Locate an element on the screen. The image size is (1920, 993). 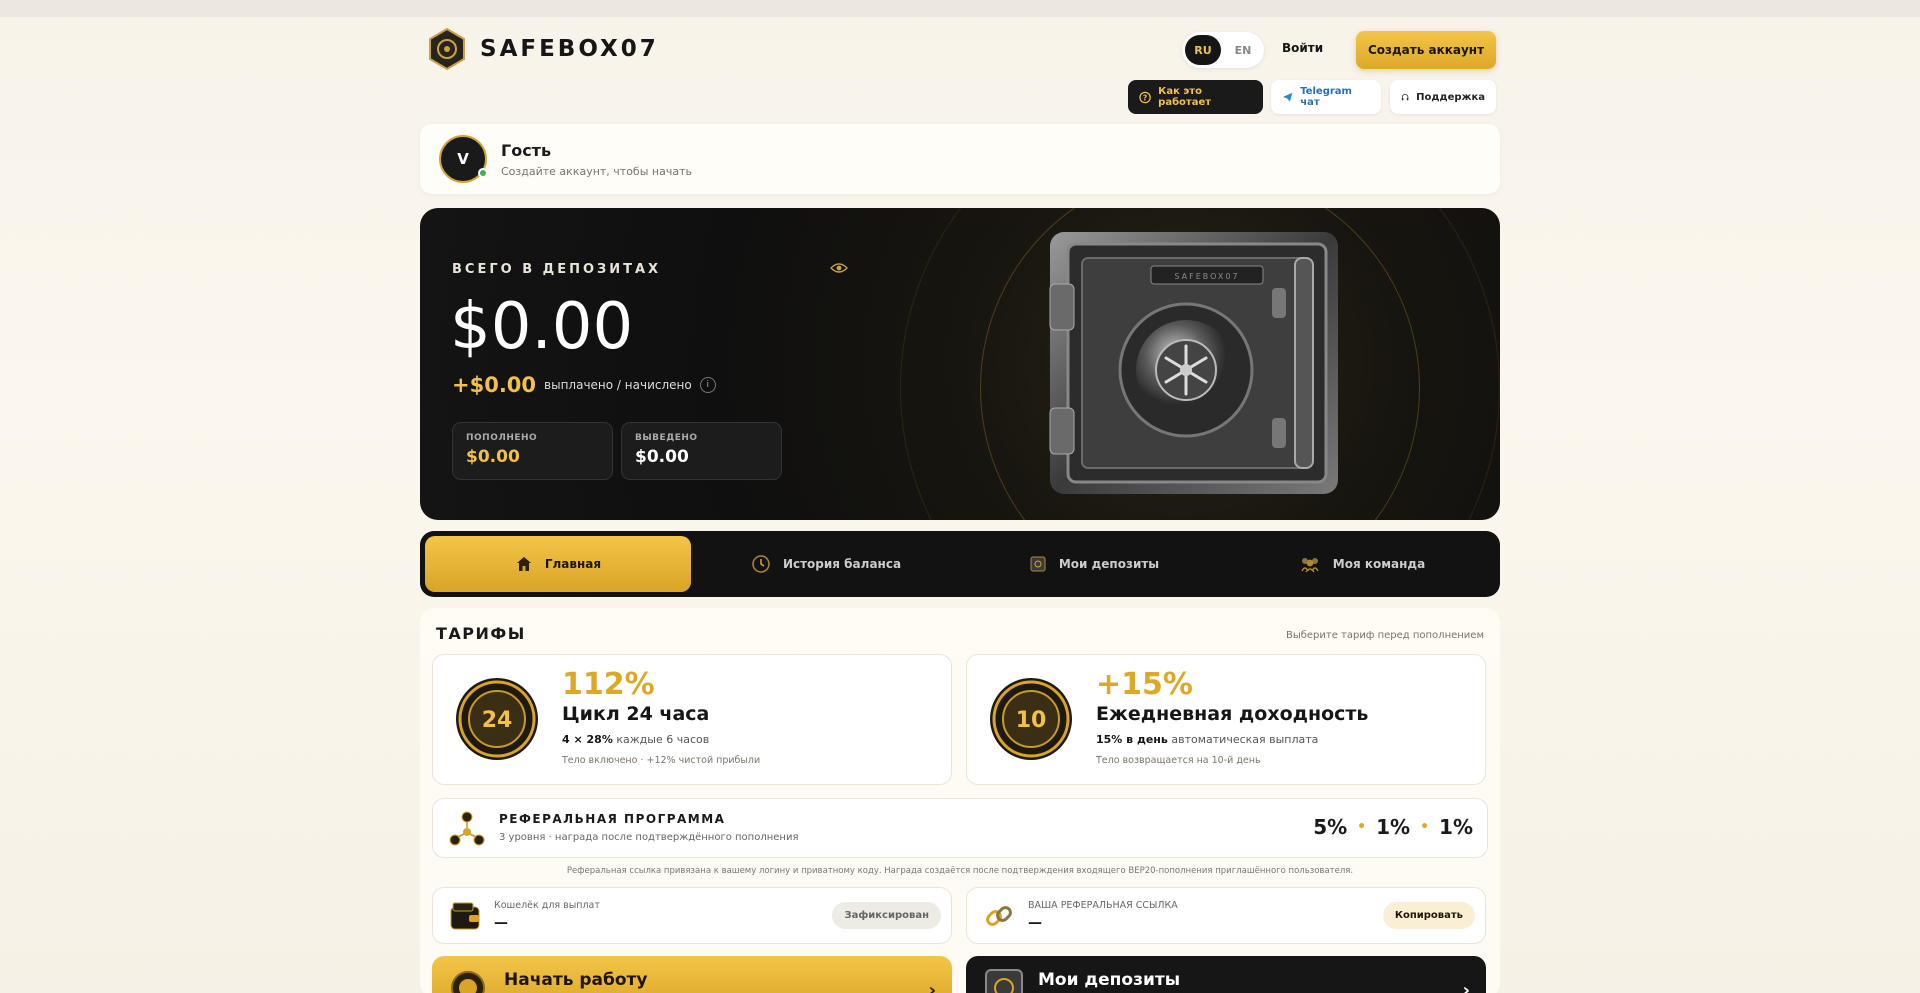
how-it-works-label: Как это работает is located at coordinates (1185, 97).